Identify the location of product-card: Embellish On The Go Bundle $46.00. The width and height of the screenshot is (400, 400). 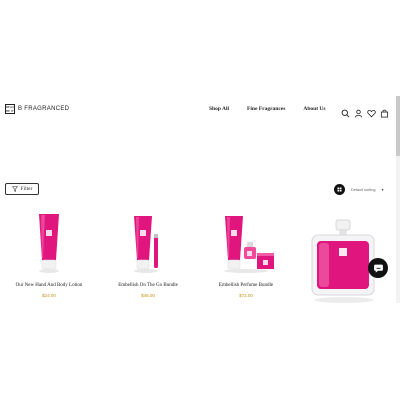
(148, 255).